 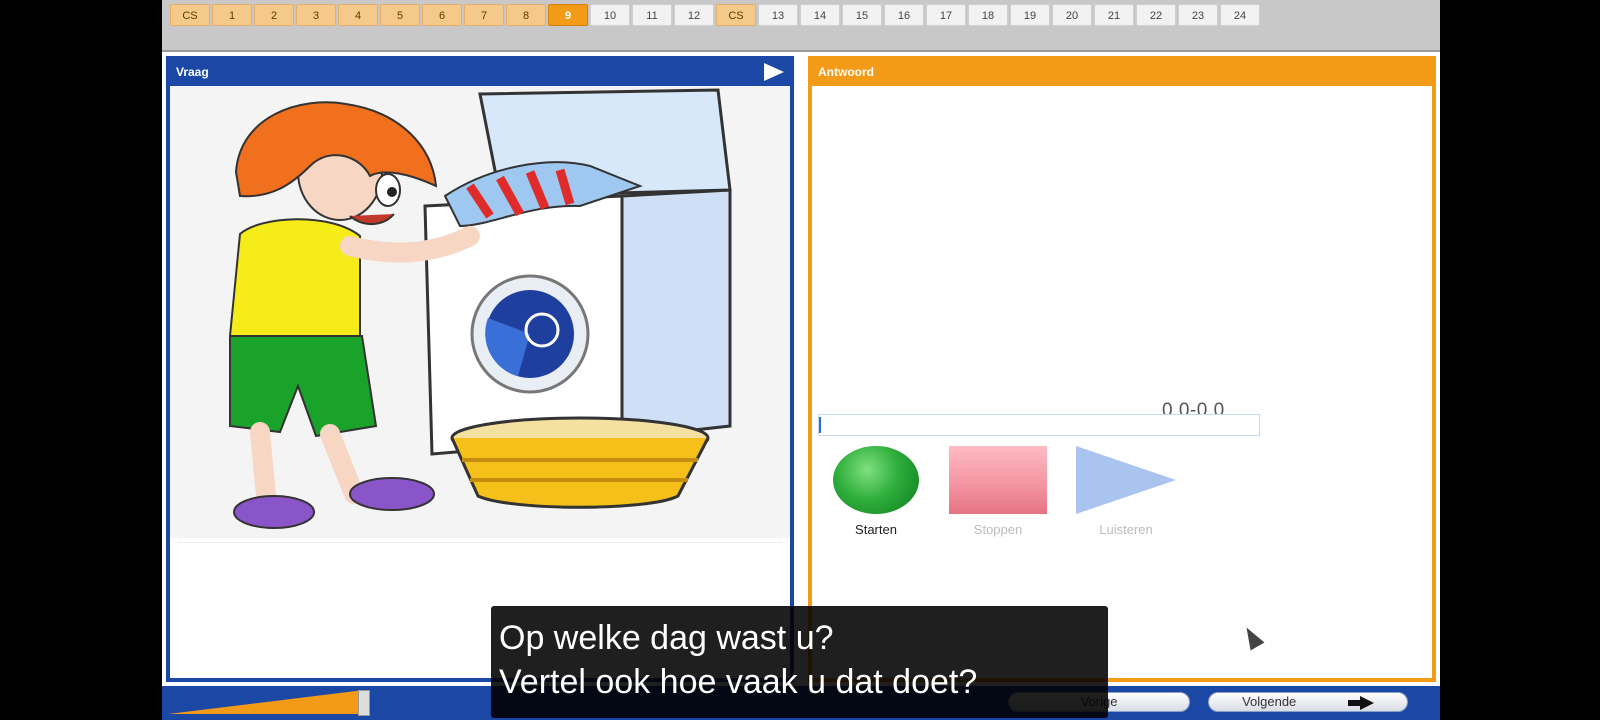 I want to click on question-tab: 5, so click(x=400, y=15).